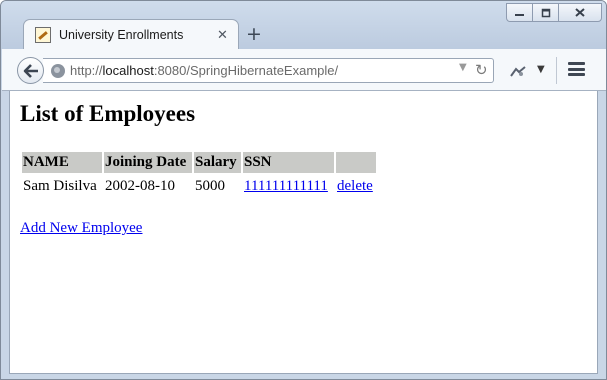  I want to click on add-new-employee-link: Add New Employee, so click(81, 228).